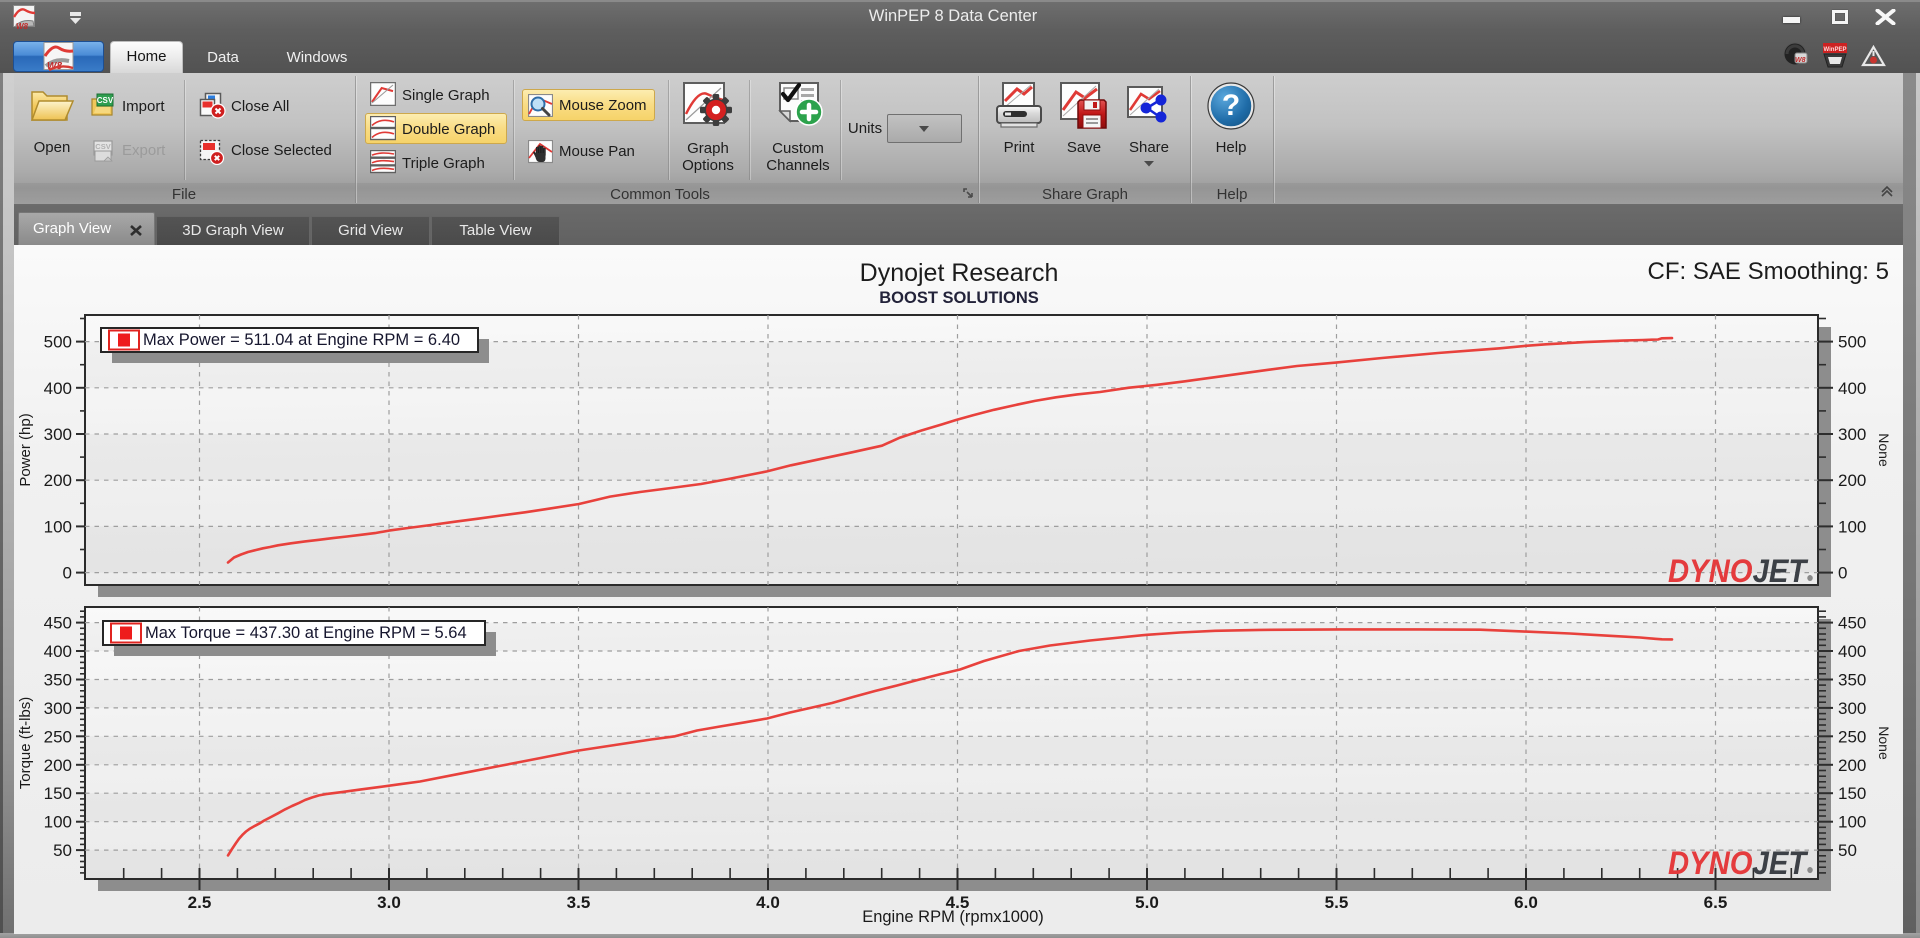 The image size is (1920, 938). I want to click on svg-text: 5.0, so click(1147, 902).